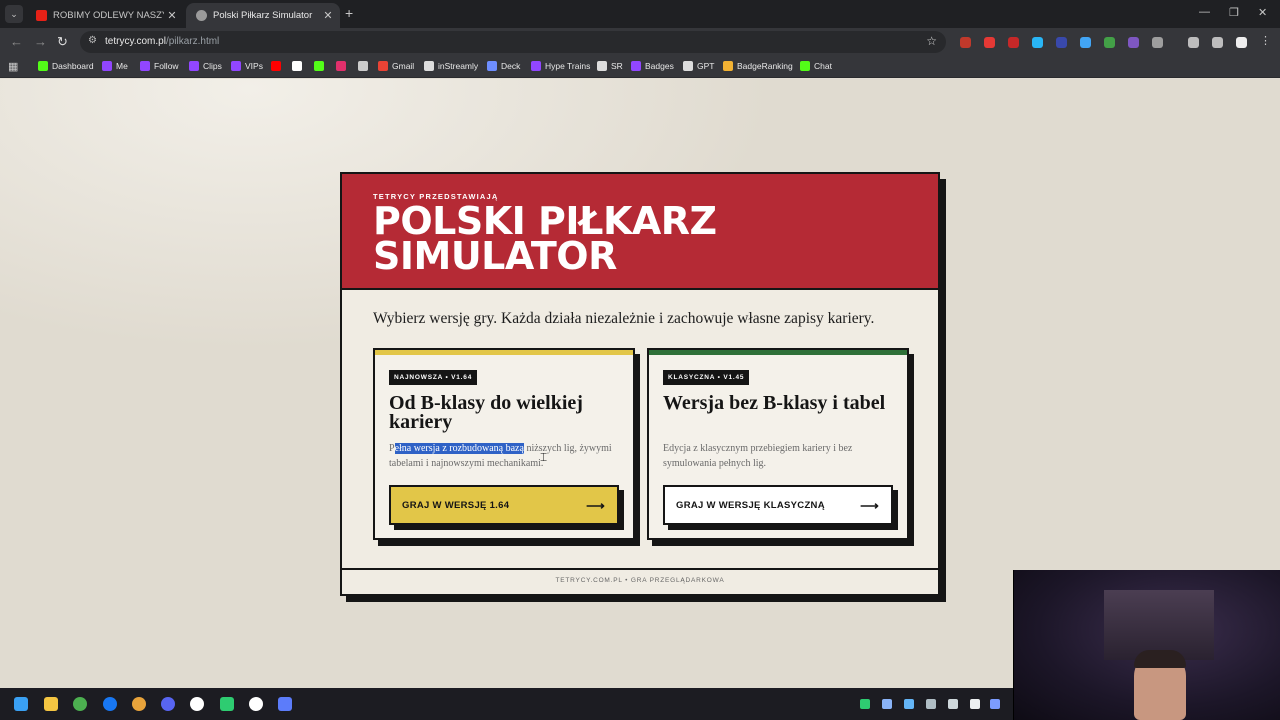 This screenshot has width=1280, height=720. Describe the element at coordinates (1013, 42) in the screenshot. I see `adblock-icon` at that location.